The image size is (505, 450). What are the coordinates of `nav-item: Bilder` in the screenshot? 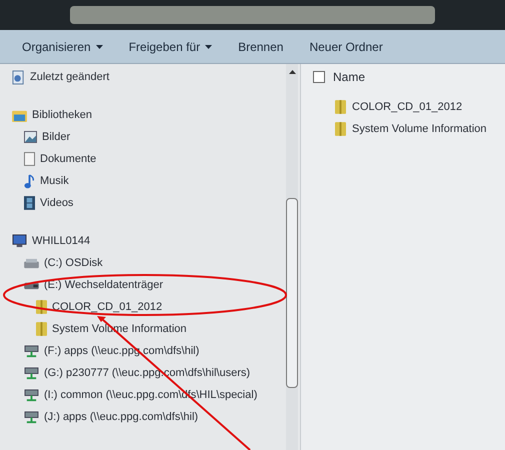 It's located at (56, 137).